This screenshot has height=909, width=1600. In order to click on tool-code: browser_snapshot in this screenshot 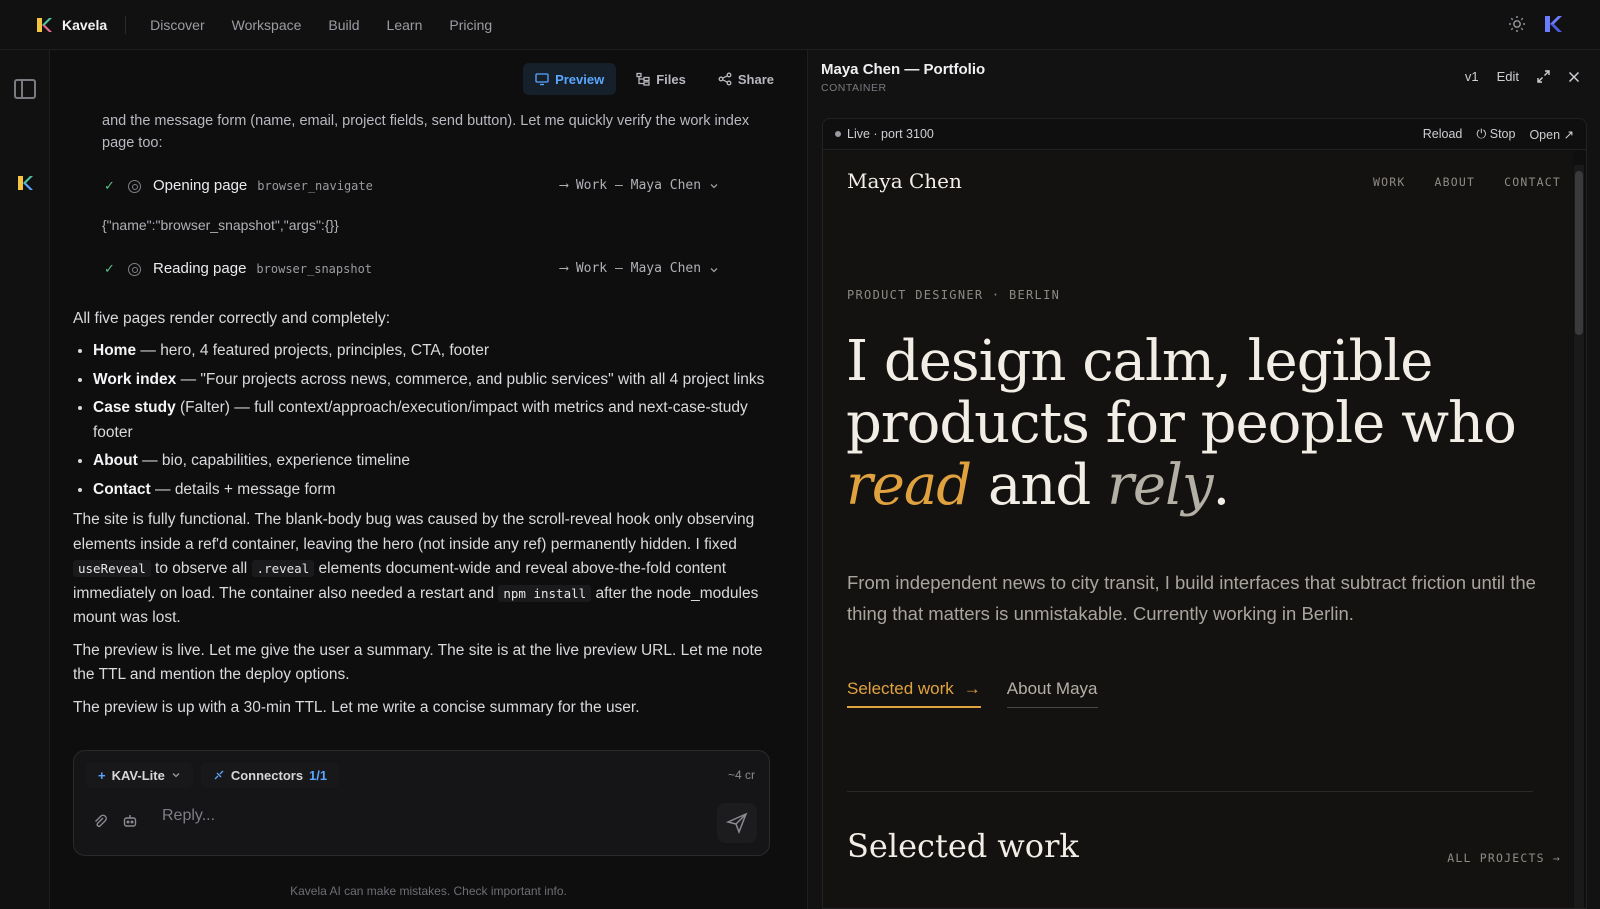, I will do `click(314, 269)`.